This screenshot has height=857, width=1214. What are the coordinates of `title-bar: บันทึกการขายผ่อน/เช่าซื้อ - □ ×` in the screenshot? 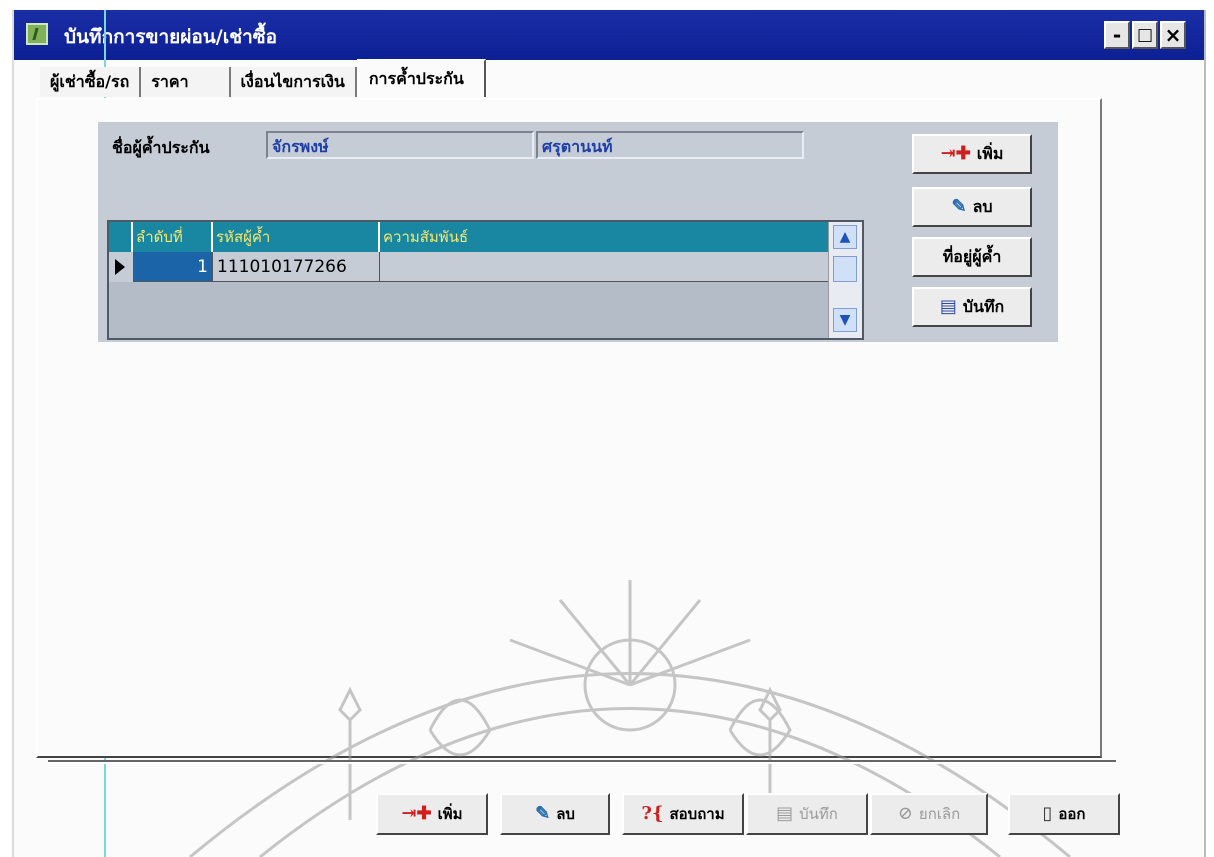 It's located at (609, 35).